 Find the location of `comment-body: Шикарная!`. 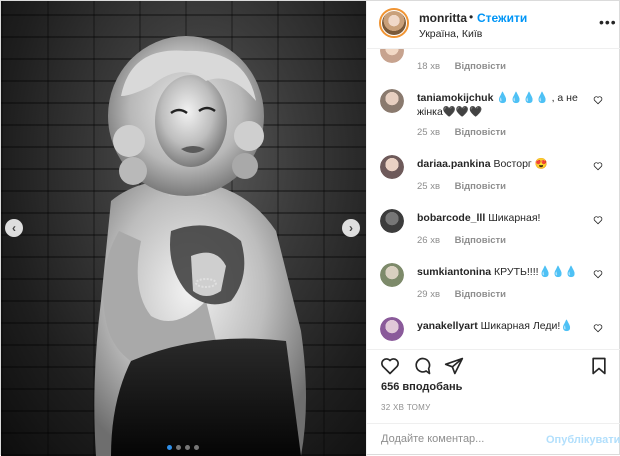

comment-body: Шикарная! is located at coordinates (514, 218).